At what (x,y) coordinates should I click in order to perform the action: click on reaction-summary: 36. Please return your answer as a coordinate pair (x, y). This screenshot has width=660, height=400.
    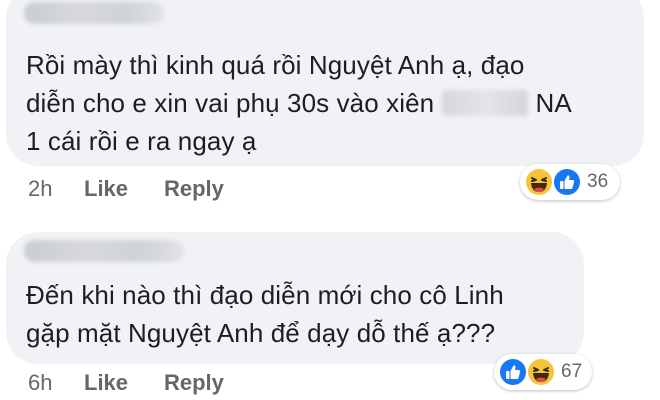
    Looking at the image, I should click on (570, 182).